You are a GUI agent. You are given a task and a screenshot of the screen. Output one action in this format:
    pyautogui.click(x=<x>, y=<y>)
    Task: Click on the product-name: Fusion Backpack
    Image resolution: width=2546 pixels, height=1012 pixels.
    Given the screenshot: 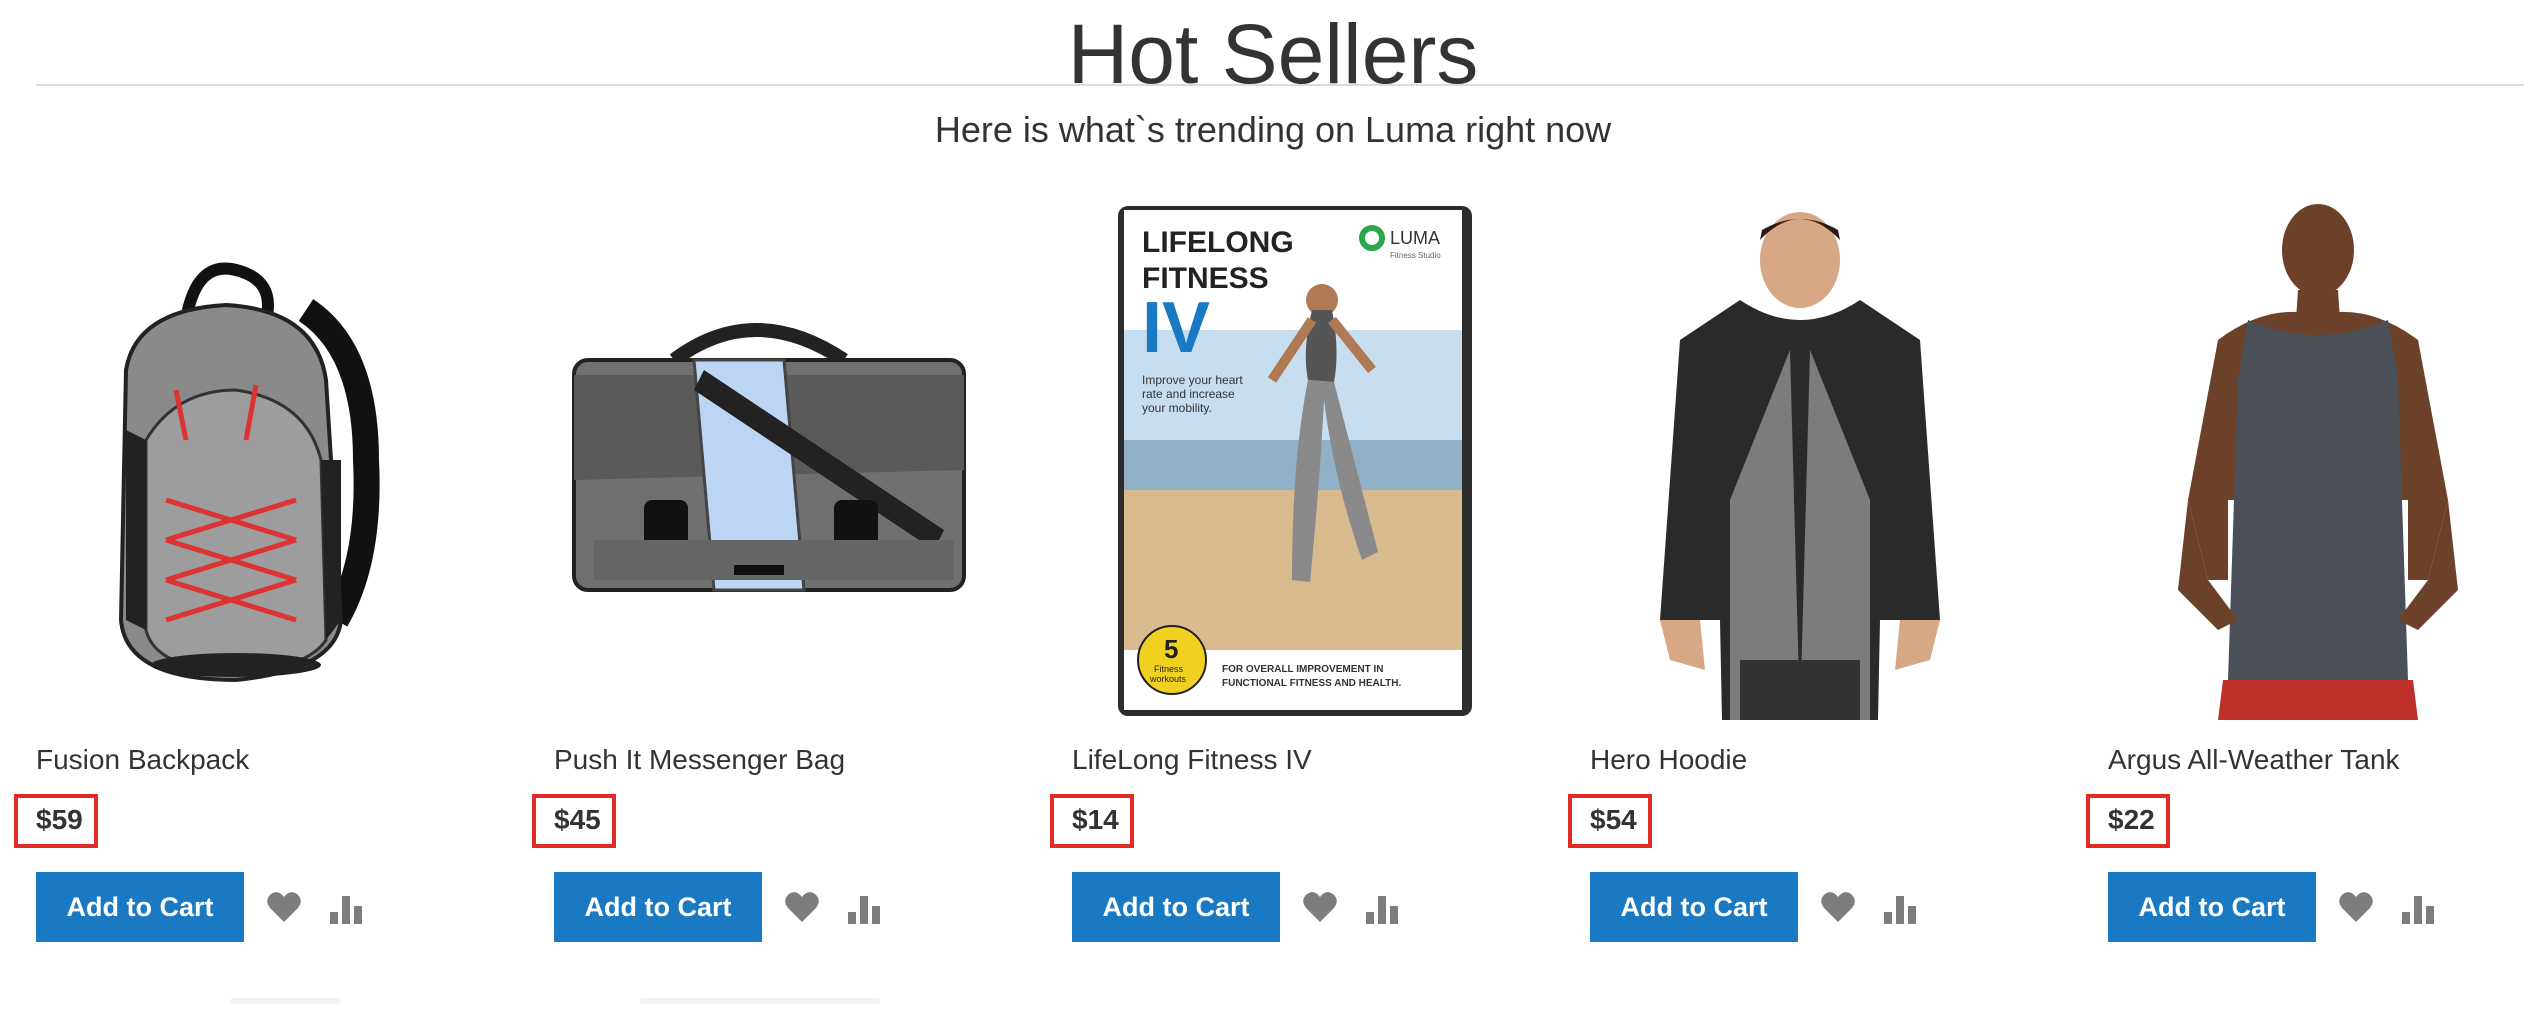 What is the action you would take?
    pyautogui.click(x=142, y=760)
    